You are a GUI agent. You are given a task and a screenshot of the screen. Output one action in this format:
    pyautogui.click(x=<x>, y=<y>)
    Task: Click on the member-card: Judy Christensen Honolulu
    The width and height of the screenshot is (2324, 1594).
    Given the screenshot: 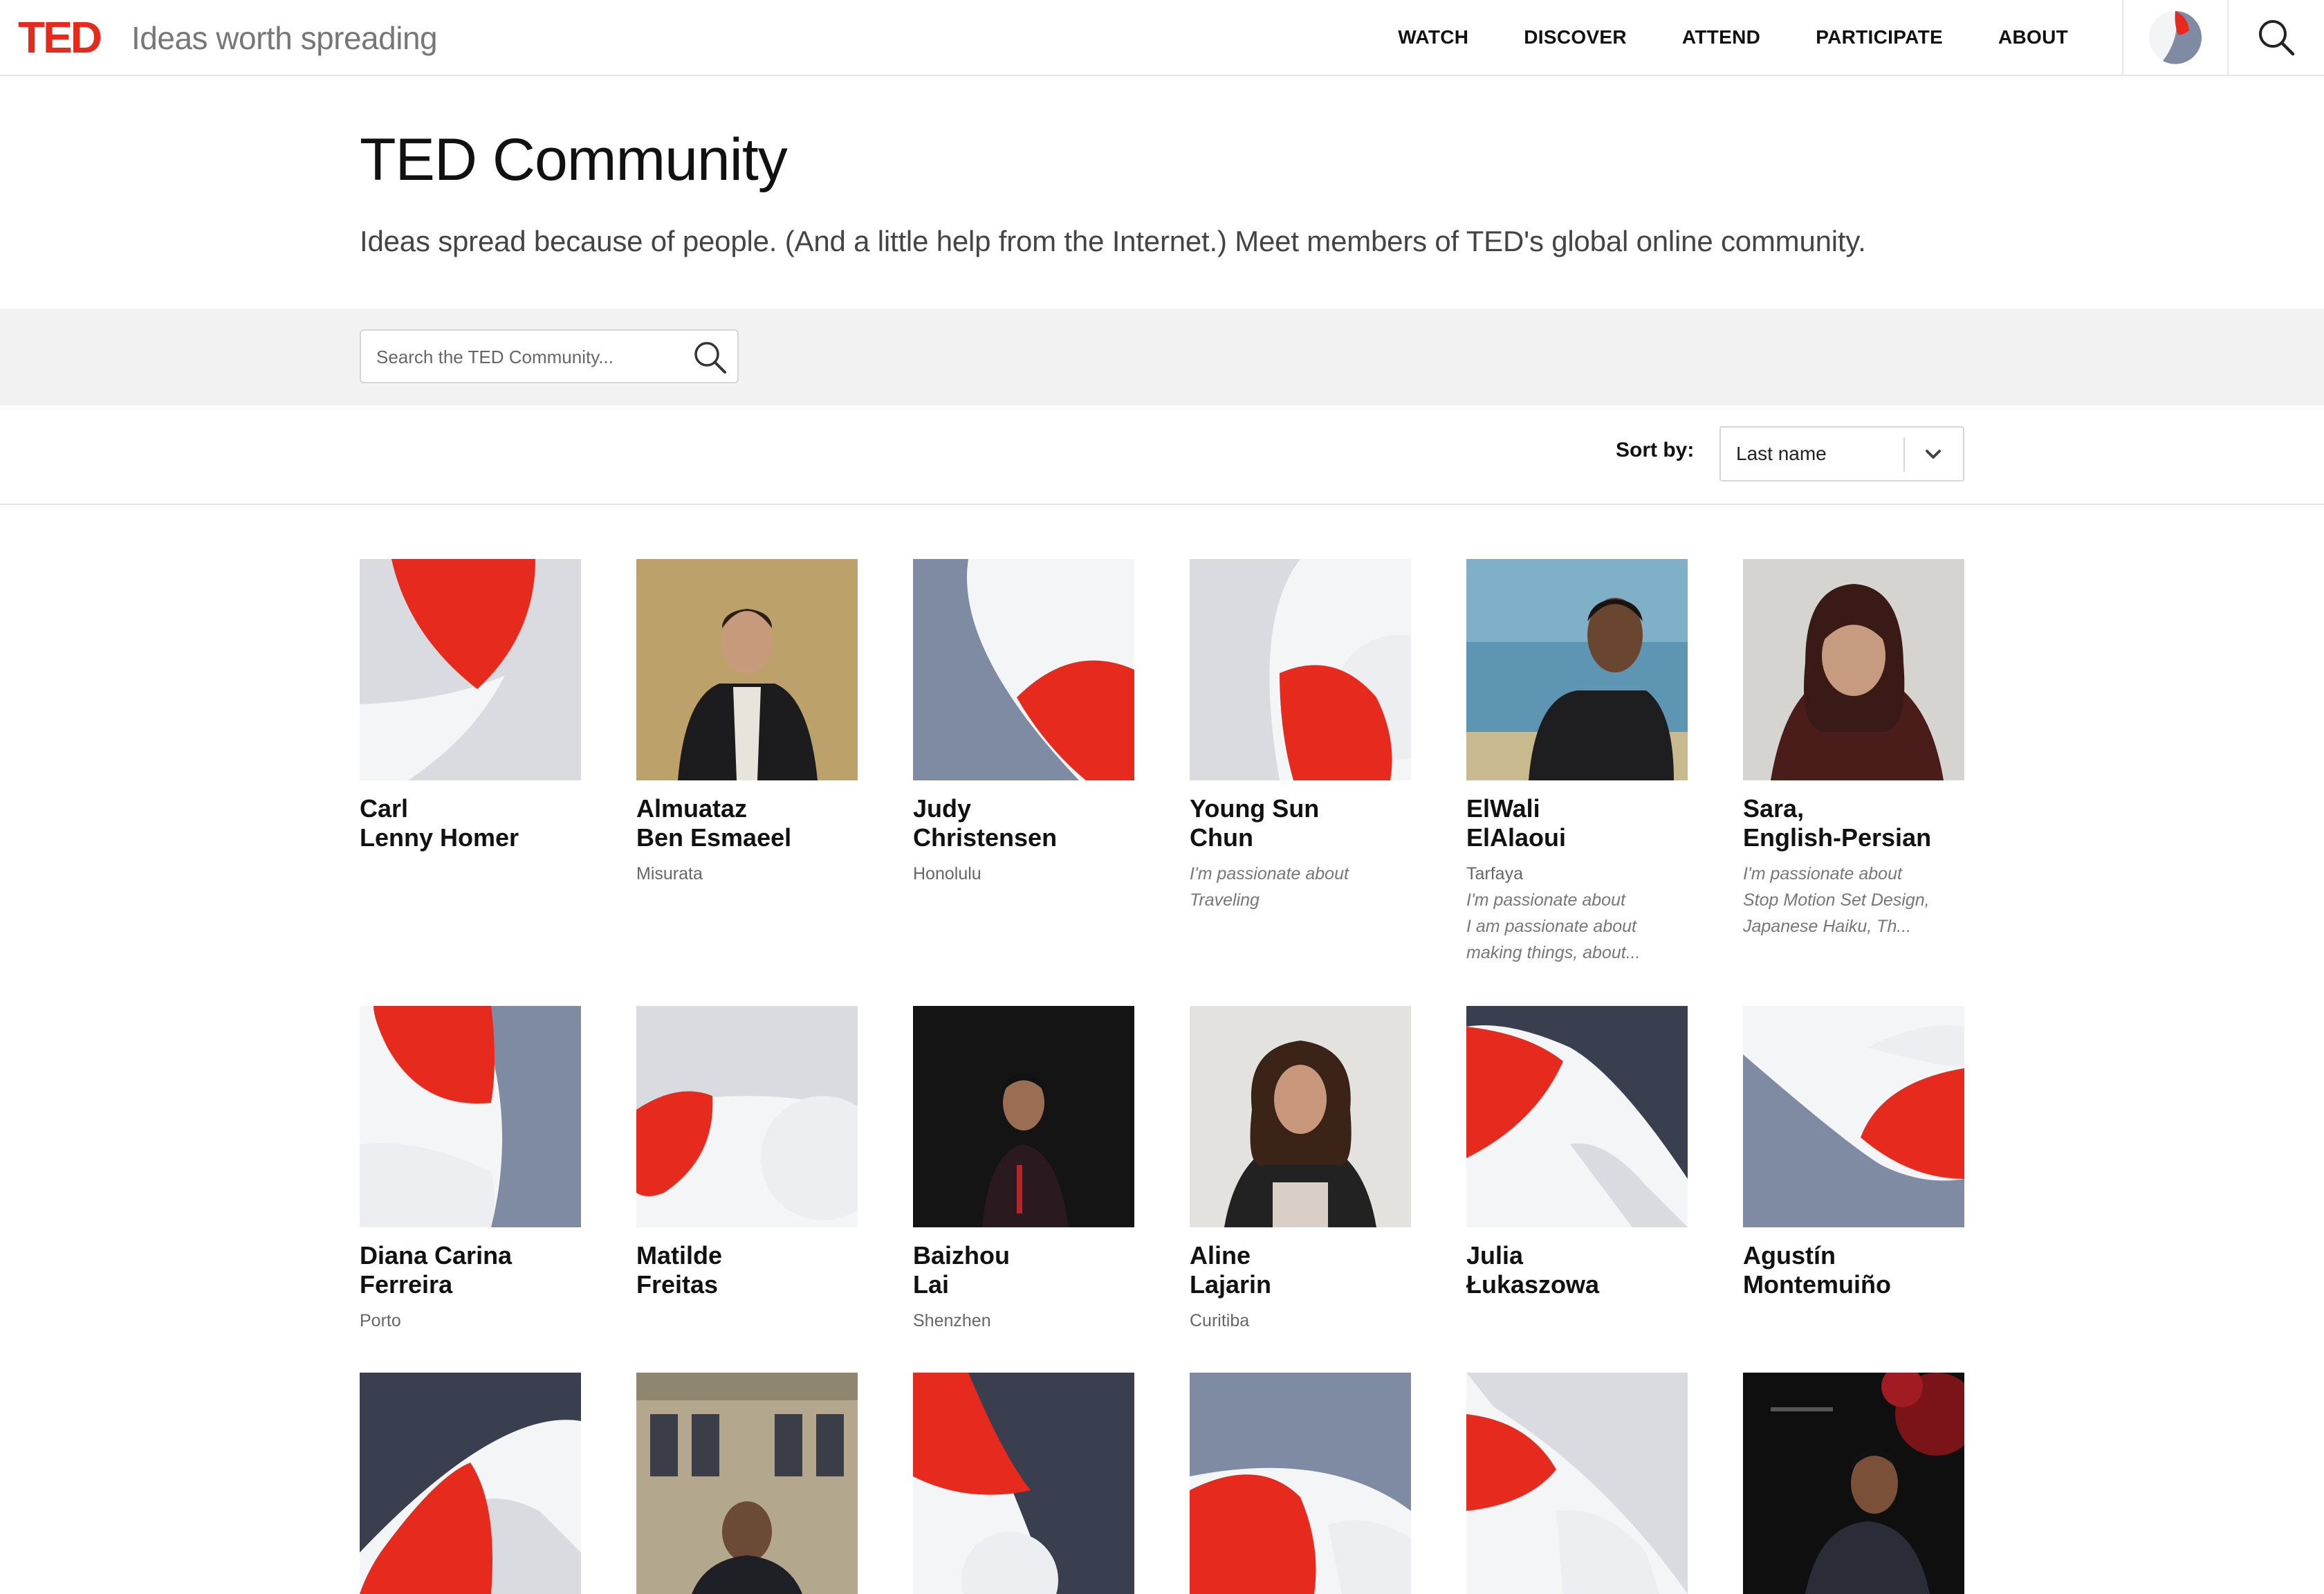 What is the action you would take?
    pyautogui.click(x=1023, y=723)
    